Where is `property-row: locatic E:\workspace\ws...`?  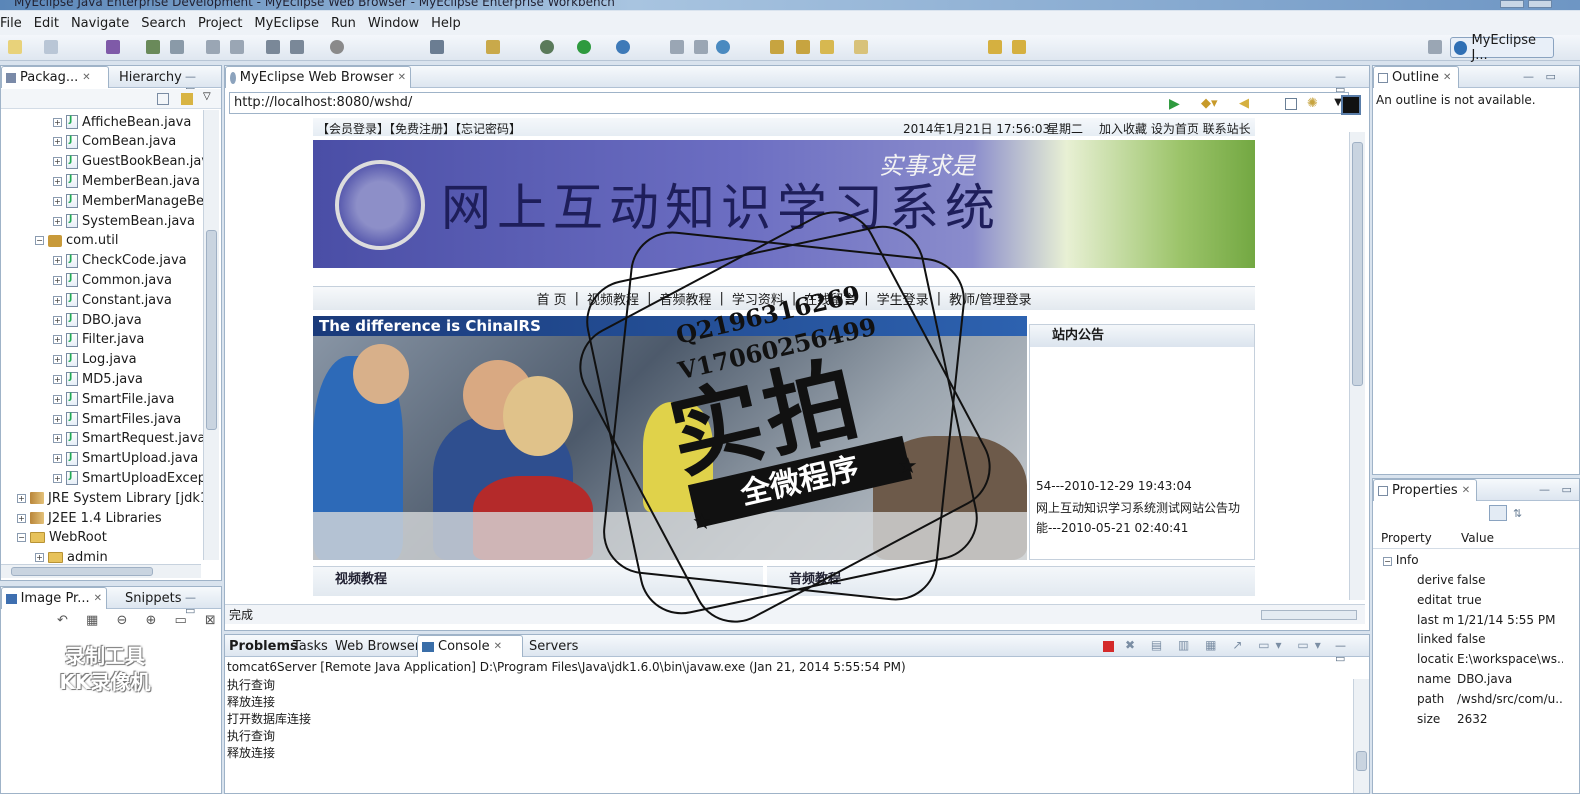 property-row: locatic E:\workspace\ws... is located at coordinates (1468, 662).